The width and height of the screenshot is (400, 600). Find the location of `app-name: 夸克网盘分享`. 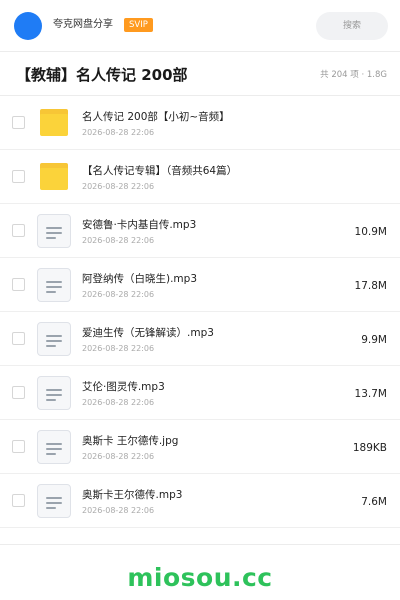

app-name: 夸克网盘分享 is located at coordinates (83, 24).